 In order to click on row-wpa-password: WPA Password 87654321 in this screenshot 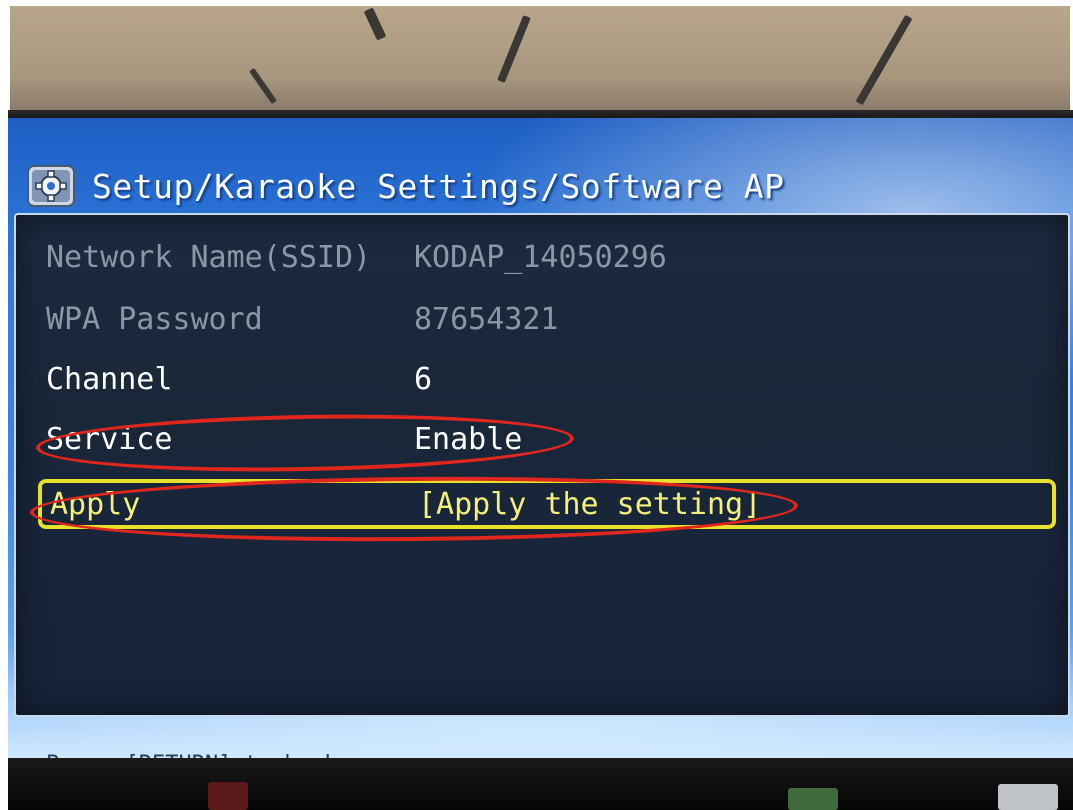, I will do `click(551, 319)`.